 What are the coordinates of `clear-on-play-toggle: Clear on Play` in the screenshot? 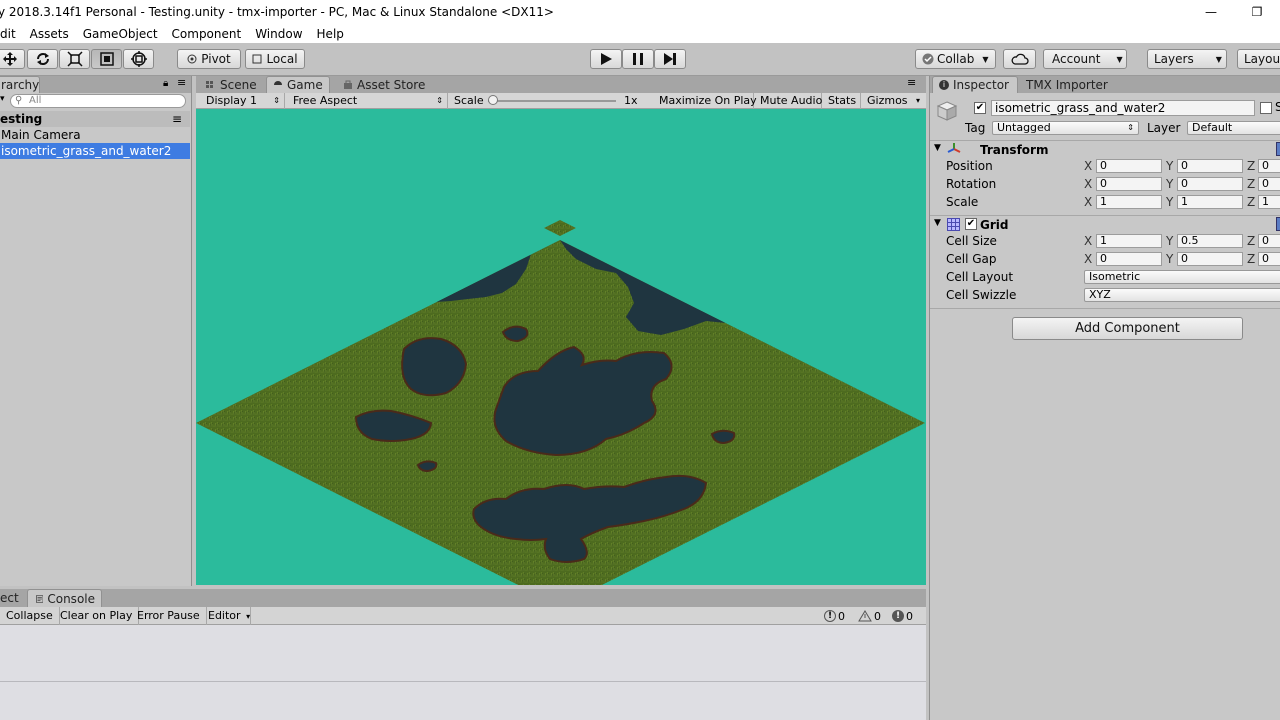 It's located at (97, 616).